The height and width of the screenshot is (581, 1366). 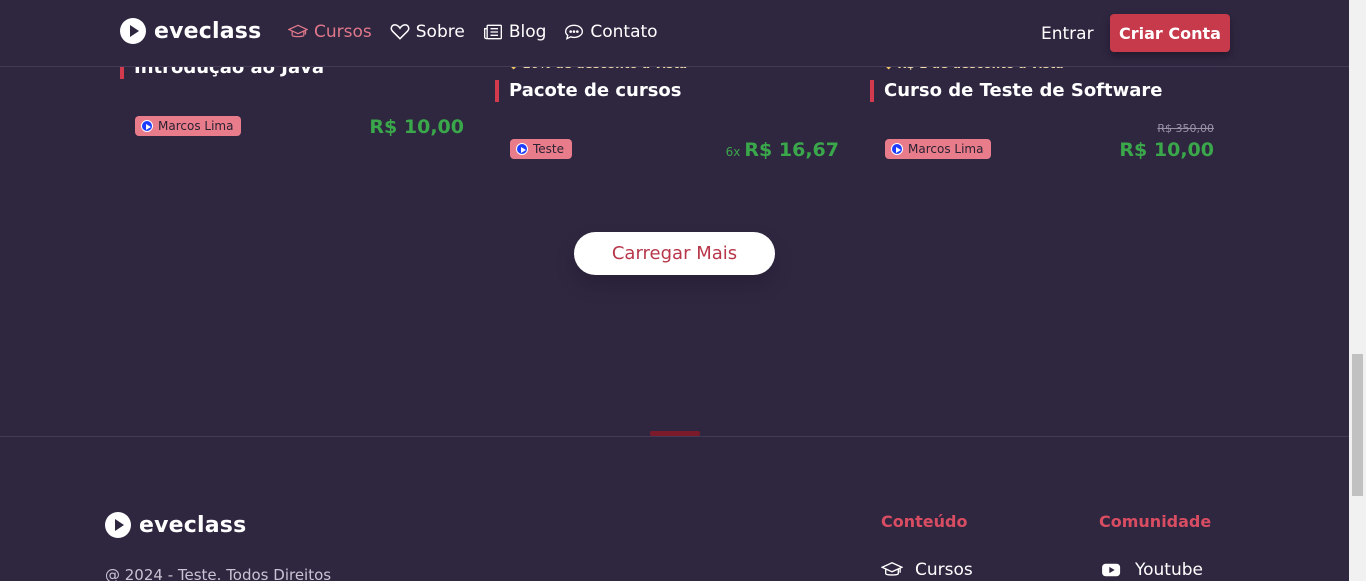 What do you see at coordinates (574, 32) in the screenshot?
I see `chat-bubble-icon` at bounding box center [574, 32].